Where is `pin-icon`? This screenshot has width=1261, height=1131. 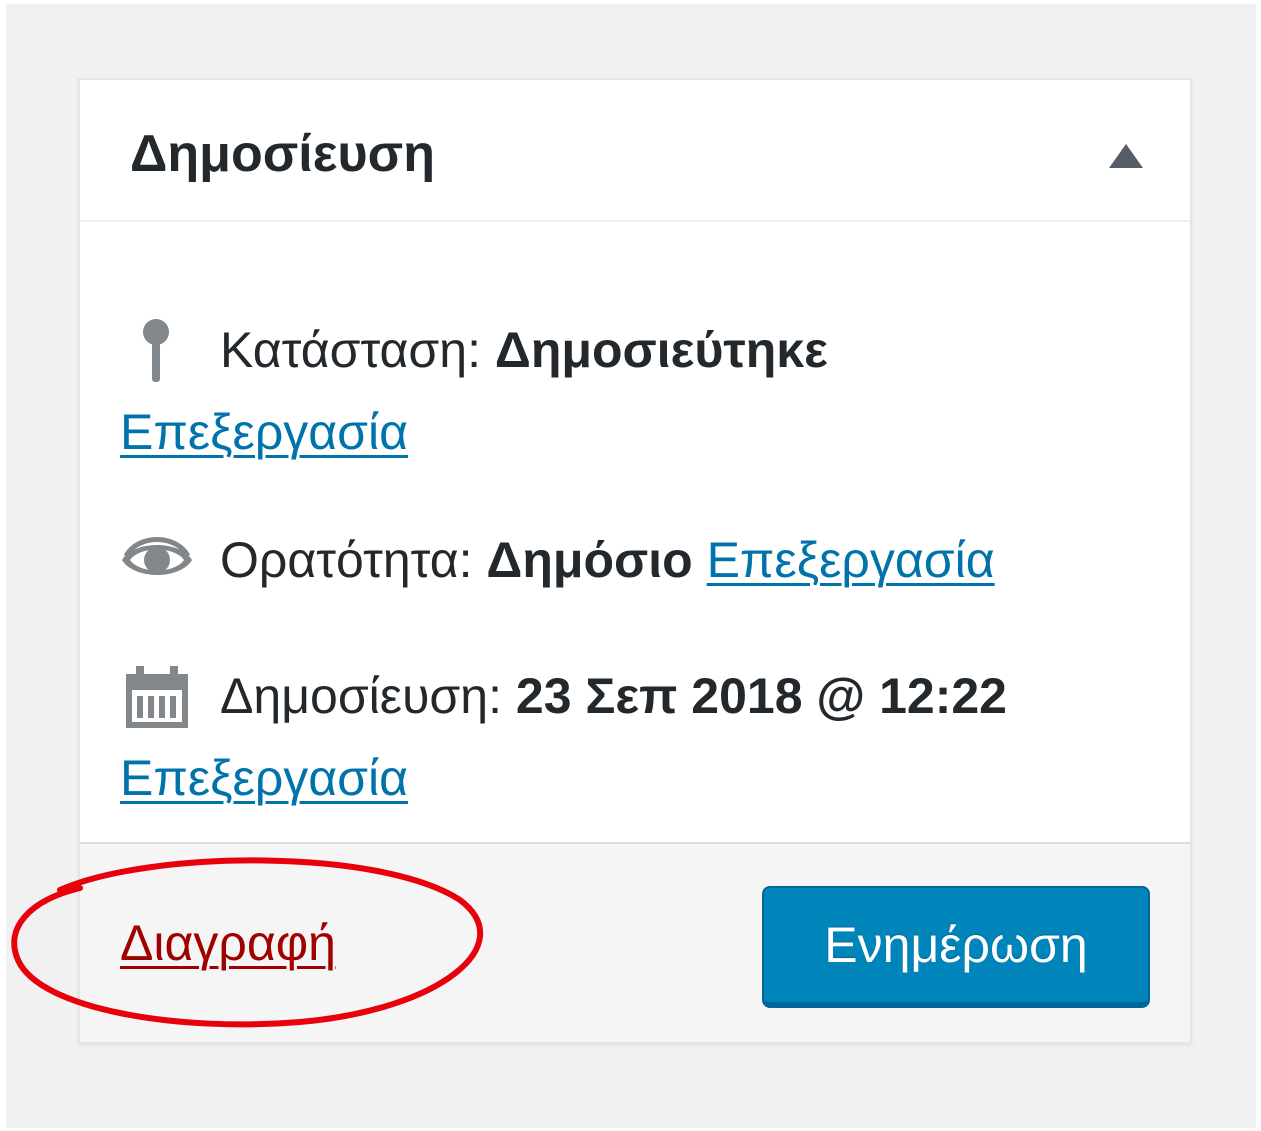 pin-icon is located at coordinates (157, 350).